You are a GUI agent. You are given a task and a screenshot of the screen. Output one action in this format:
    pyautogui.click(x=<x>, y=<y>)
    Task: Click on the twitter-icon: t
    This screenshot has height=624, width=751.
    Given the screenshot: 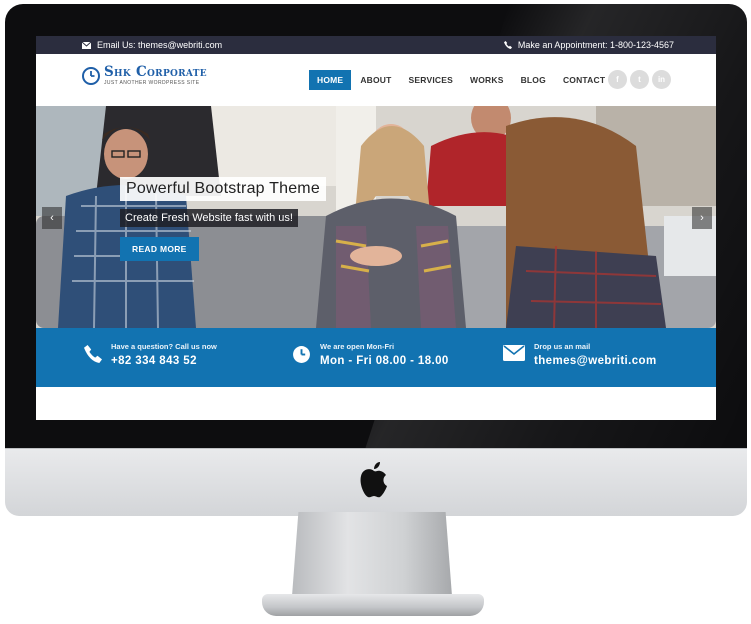 What is the action you would take?
    pyautogui.click(x=639, y=79)
    